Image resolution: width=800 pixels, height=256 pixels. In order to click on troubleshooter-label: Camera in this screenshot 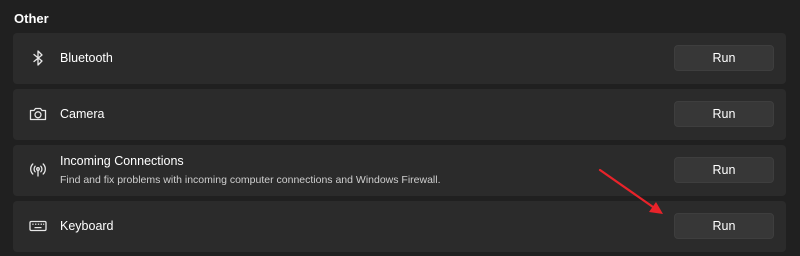, I will do `click(82, 114)`.